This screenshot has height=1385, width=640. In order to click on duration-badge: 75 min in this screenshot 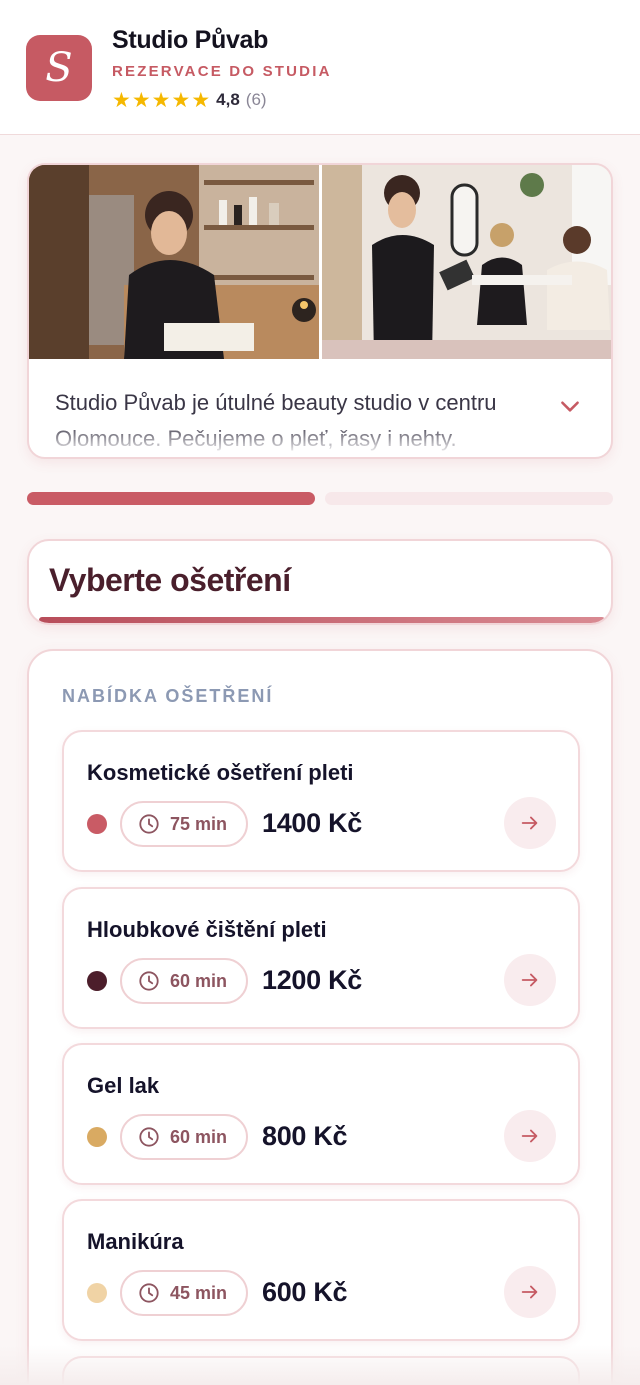, I will do `click(184, 824)`.